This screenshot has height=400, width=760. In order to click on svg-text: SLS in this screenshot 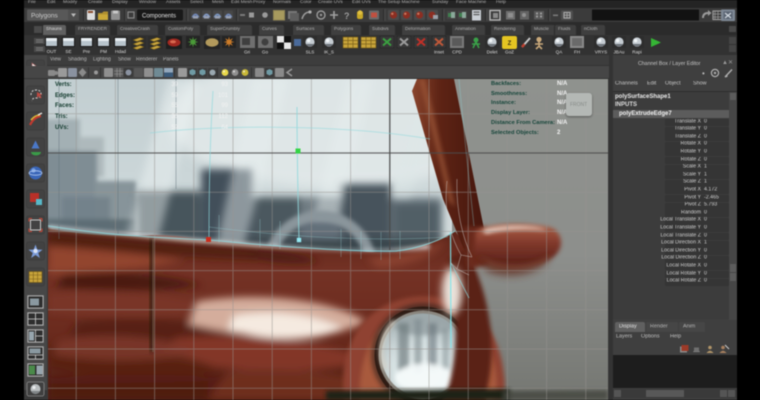, I will do `click(310, 52)`.